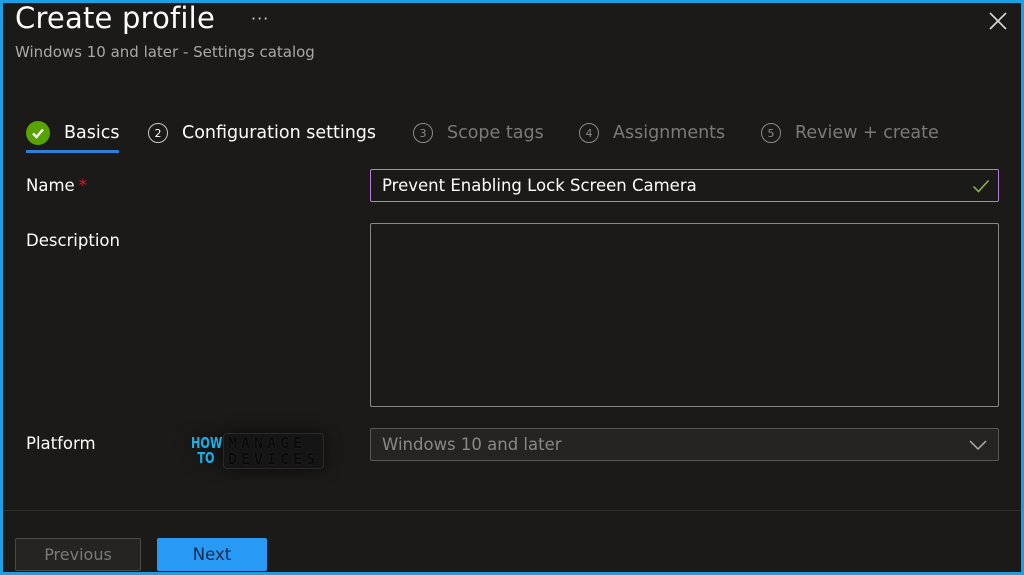 The image size is (1024, 575). Describe the element at coordinates (50, 185) in the screenshot. I see `name-label-text: Name` at that location.